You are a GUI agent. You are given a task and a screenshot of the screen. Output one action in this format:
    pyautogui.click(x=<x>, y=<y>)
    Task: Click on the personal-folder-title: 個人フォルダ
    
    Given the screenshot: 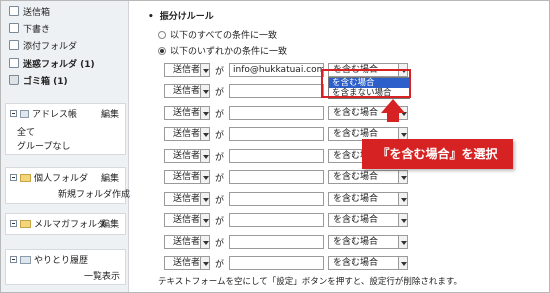 What is the action you would take?
    pyautogui.click(x=61, y=179)
    